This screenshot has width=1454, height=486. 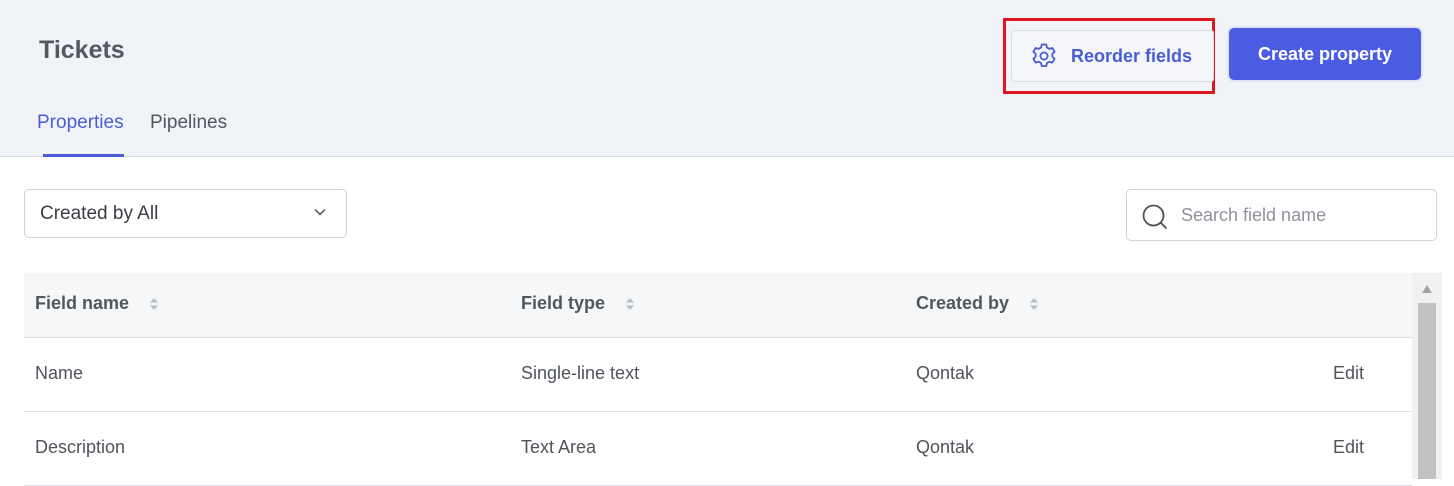 I want to click on vertical-scrollbar, so click(x=1427, y=376).